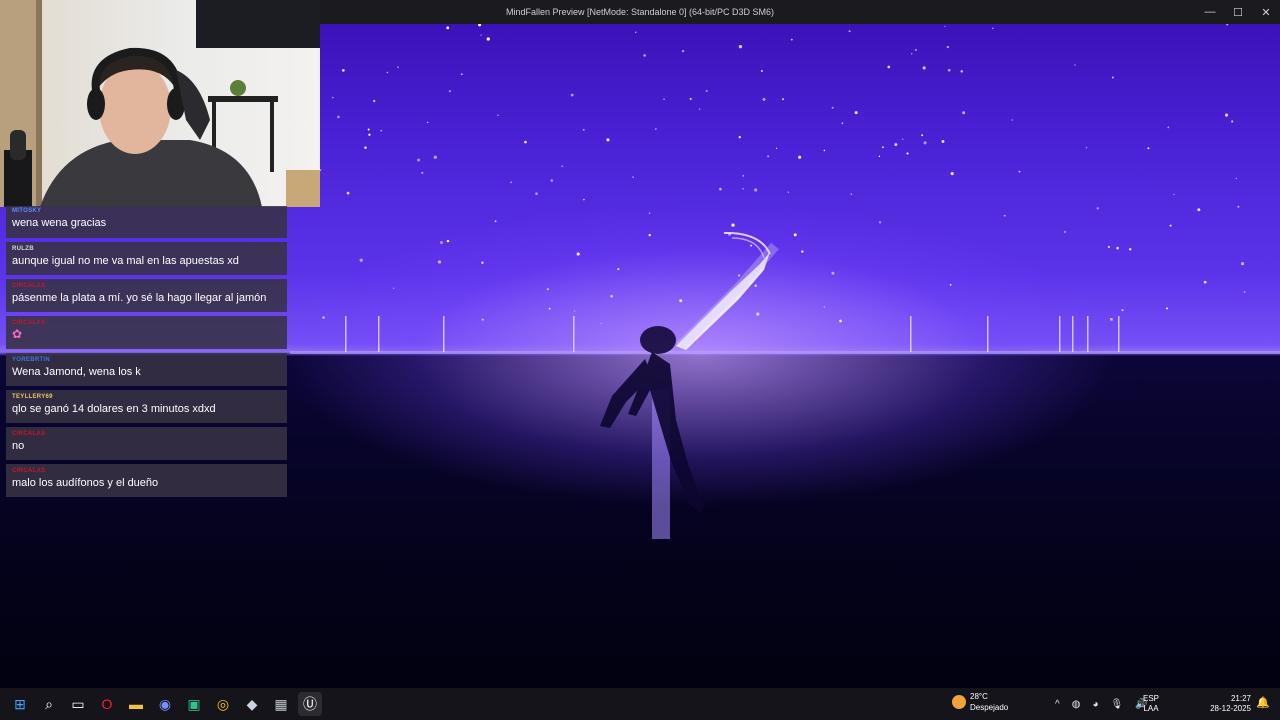 The image size is (1280, 720). Describe the element at coordinates (732, 334) in the screenshot. I see `horizon-poles` at that location.